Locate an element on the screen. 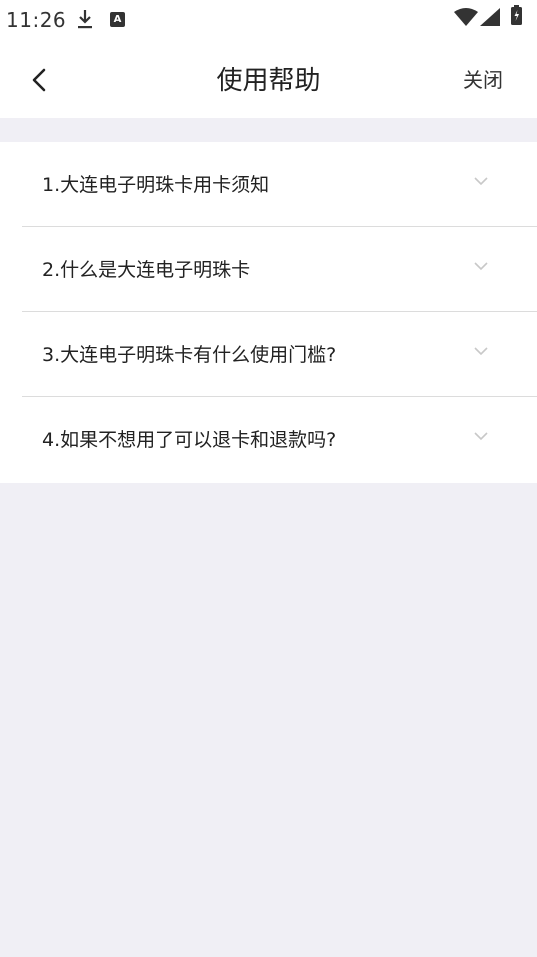 The image size is (537, 957). nav-bar: 使用帮助 关闭 is located at coordinates (268, 79).